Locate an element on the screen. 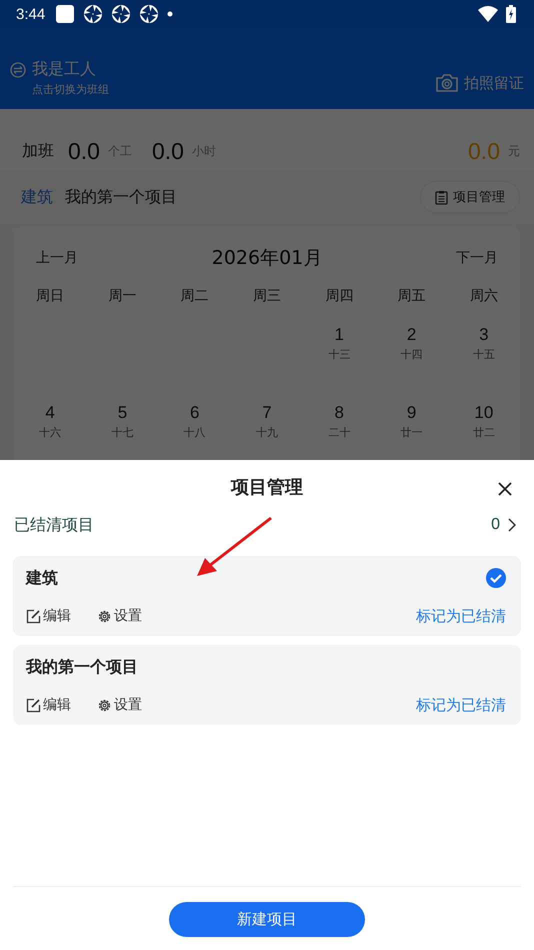 The image size is (534, 950). lunar-date: 廿一 is located at coordinates (411, 432).